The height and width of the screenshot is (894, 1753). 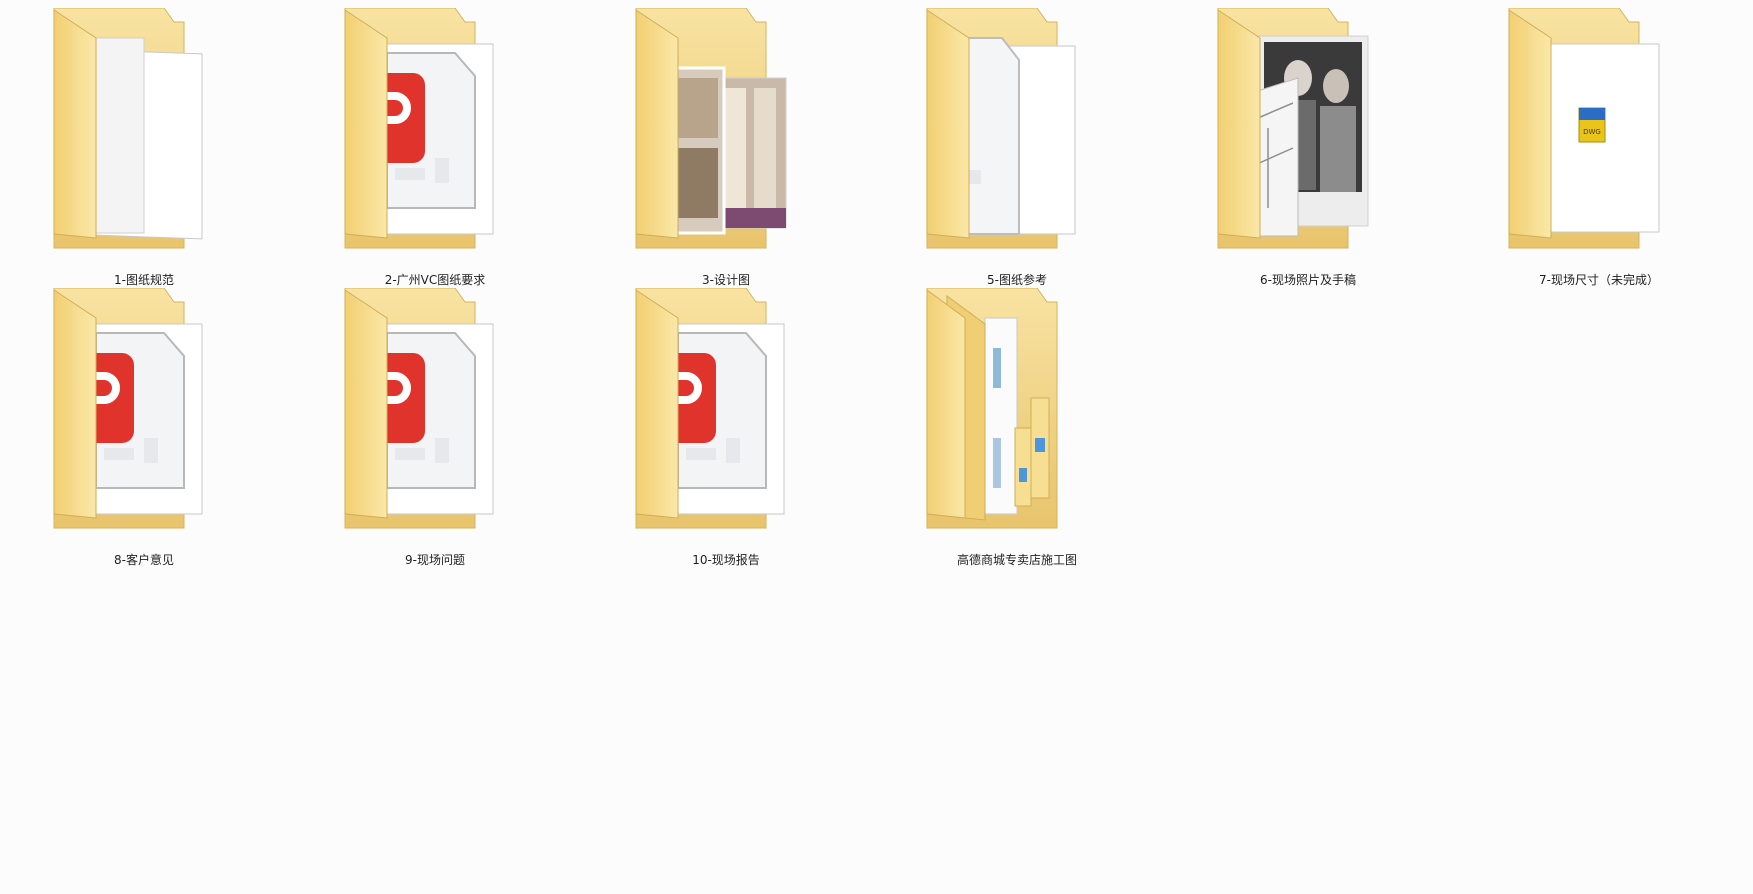 What do you see at coordinates (144, 560) in the screenshot?
I see `folder-label: 8-客户意见` at bounding box center [144, 560].